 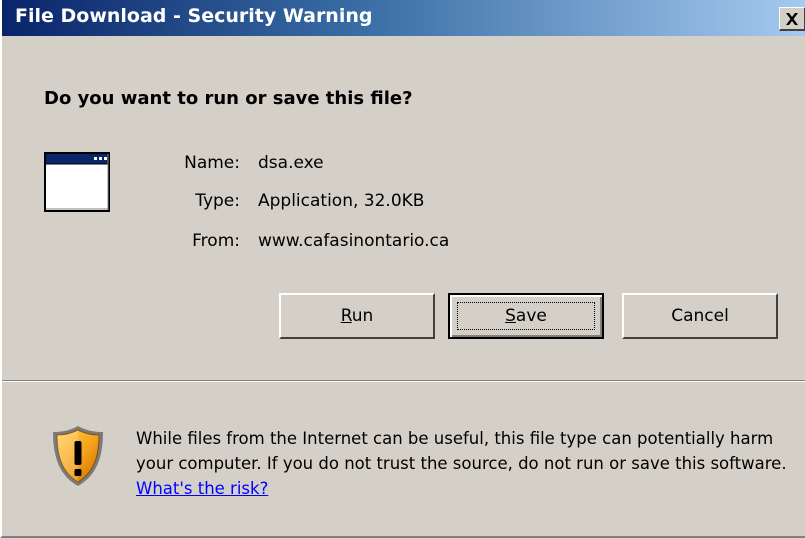 I want to click on file-name-label: Name:, so click(x=212, y=163).